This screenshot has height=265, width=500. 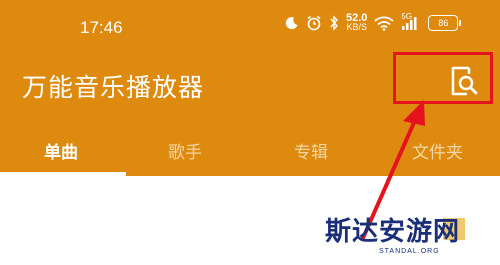 I want to click on watermark-subtext: STANDAL.ORG, so click(x=409, y=251).